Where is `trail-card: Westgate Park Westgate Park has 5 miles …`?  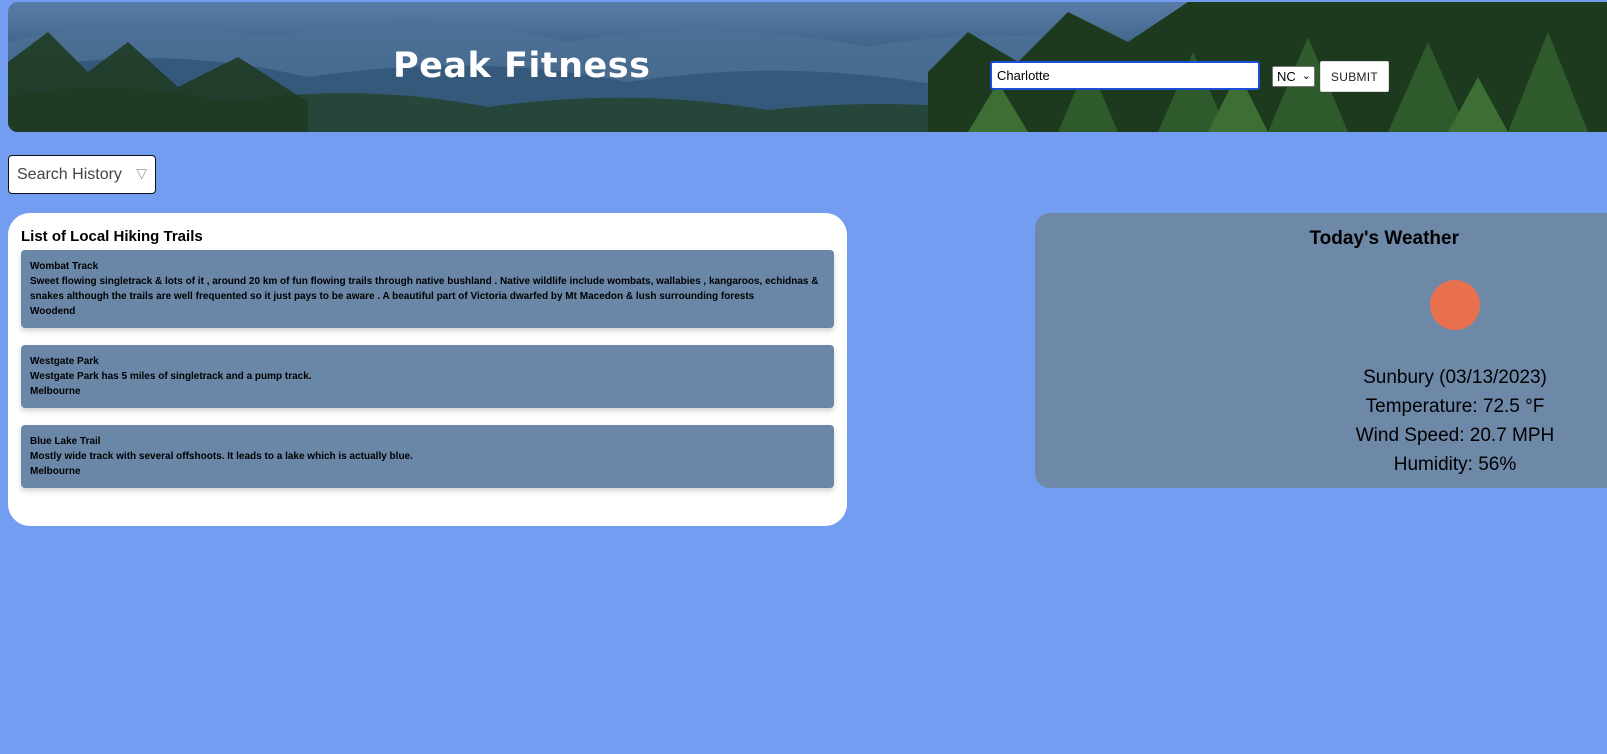 trail-card: Westgate Park Westgate Park has 5 miles … is located at coordinates (427, 376).